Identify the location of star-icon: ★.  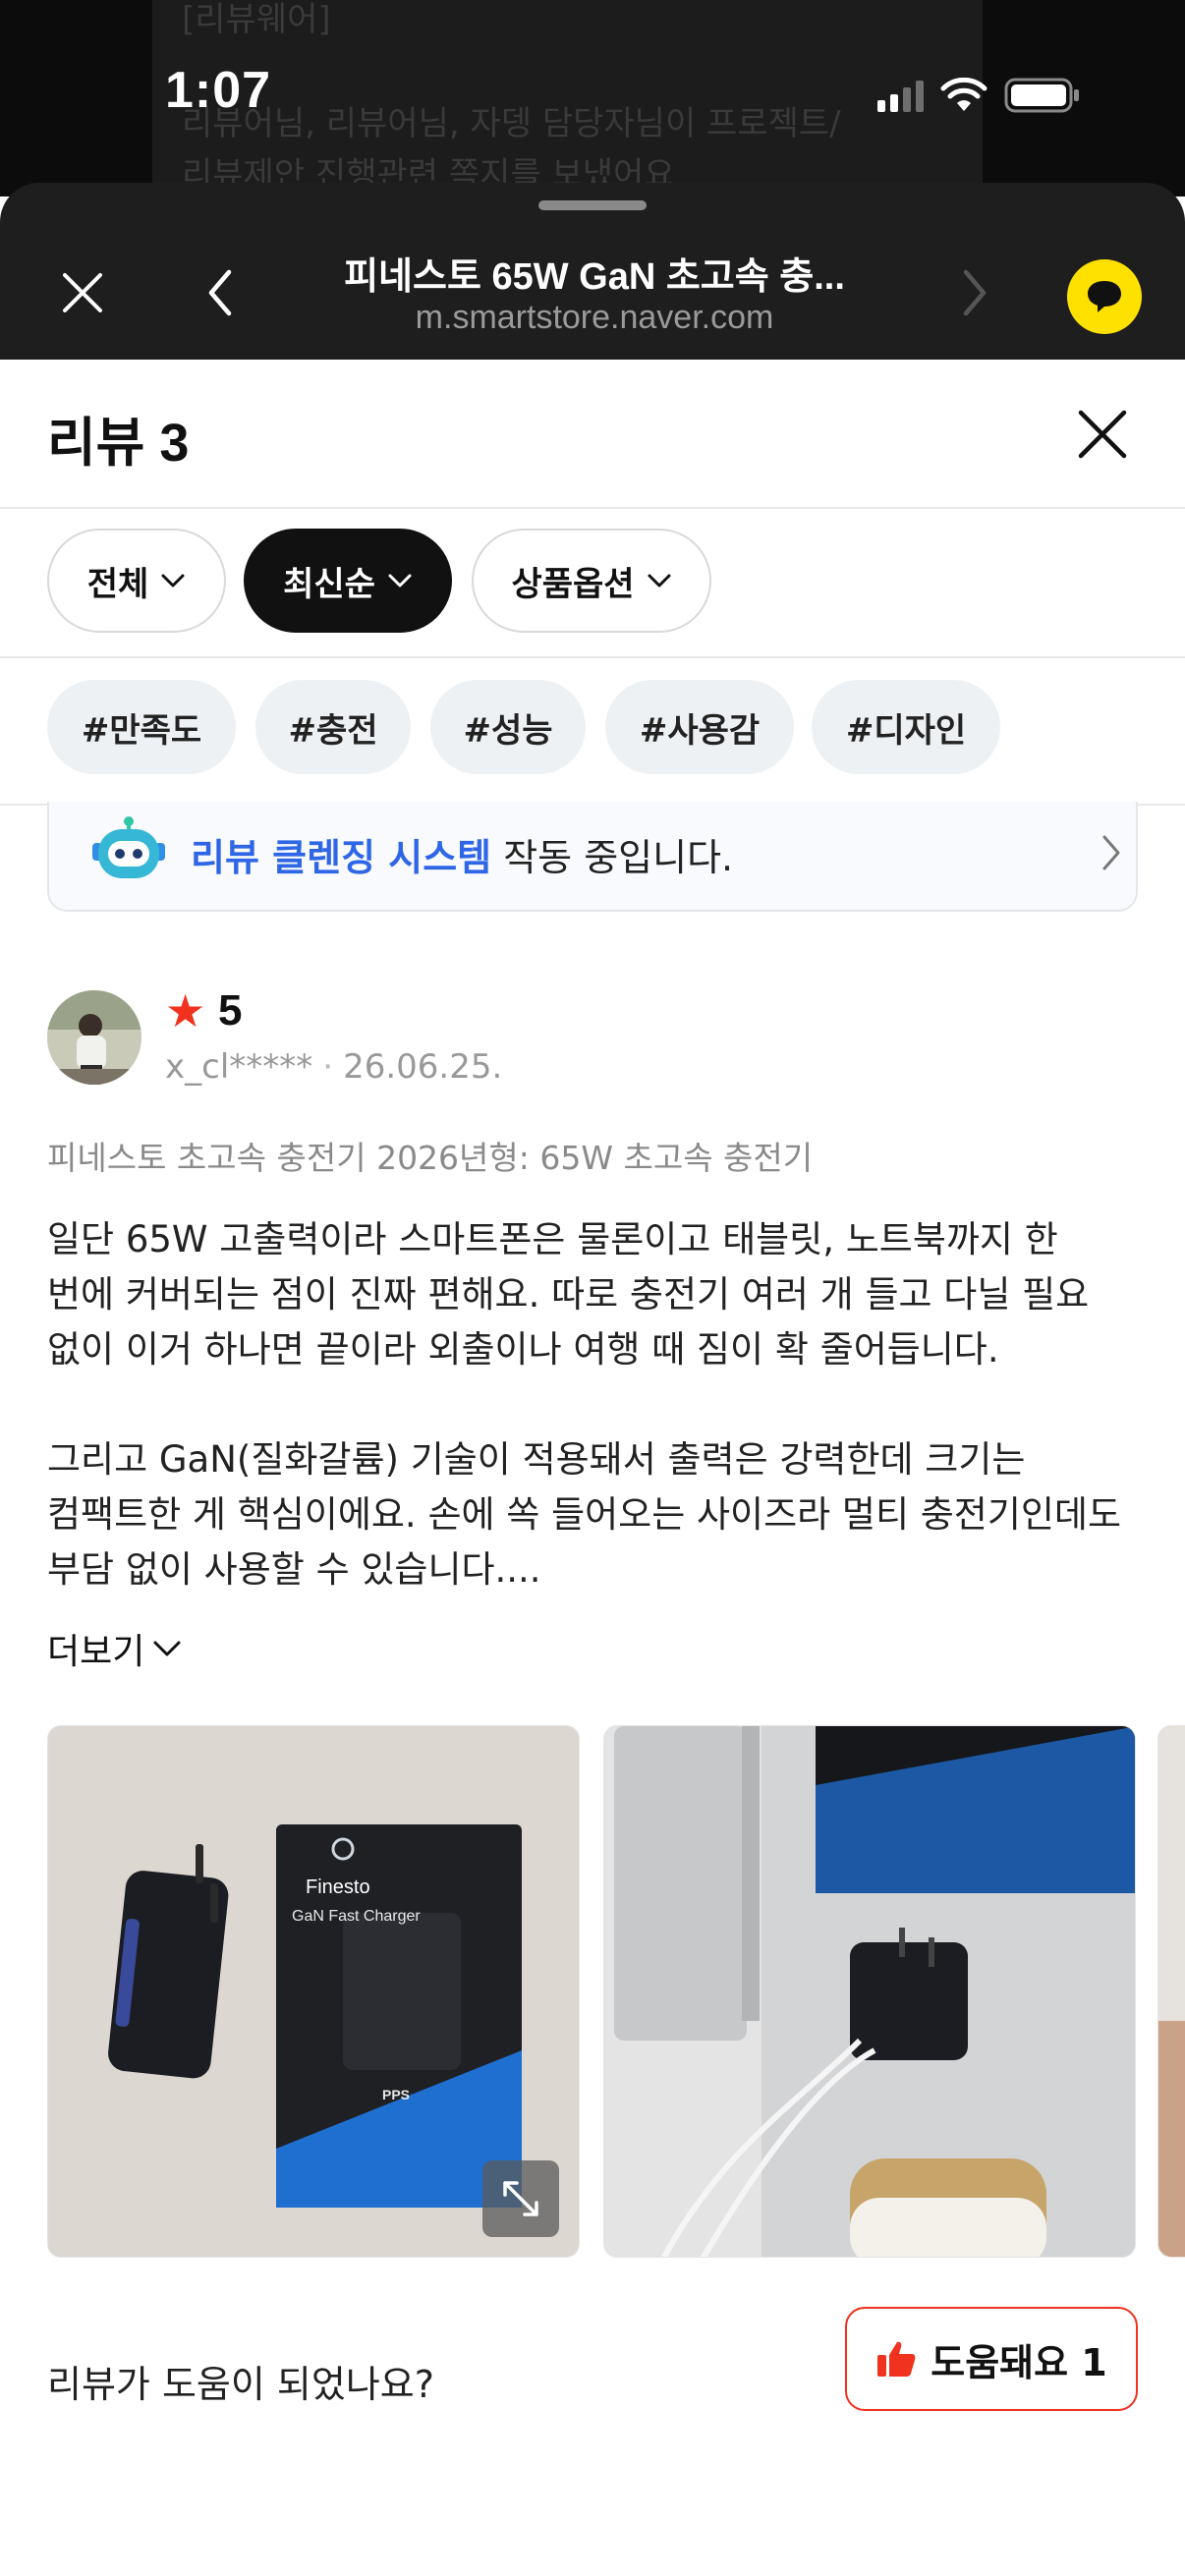
(185, 1010).